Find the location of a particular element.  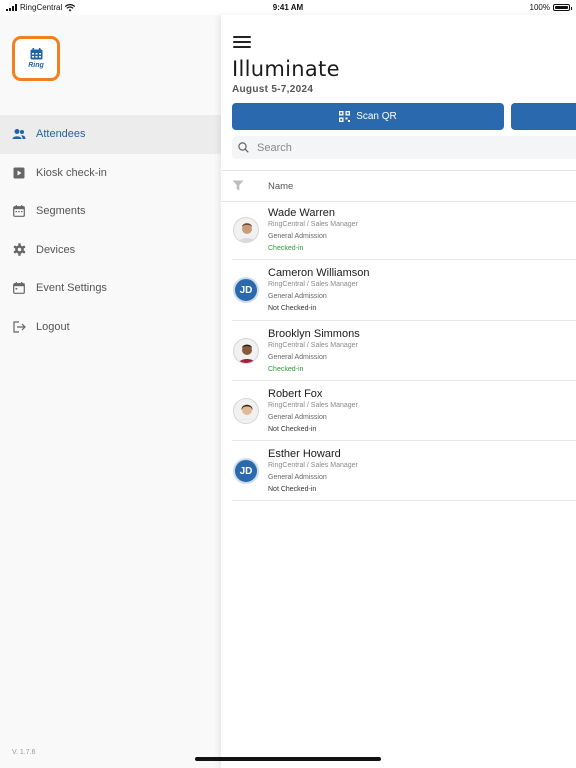

table-header: Name is located at coordinates (398, 186).